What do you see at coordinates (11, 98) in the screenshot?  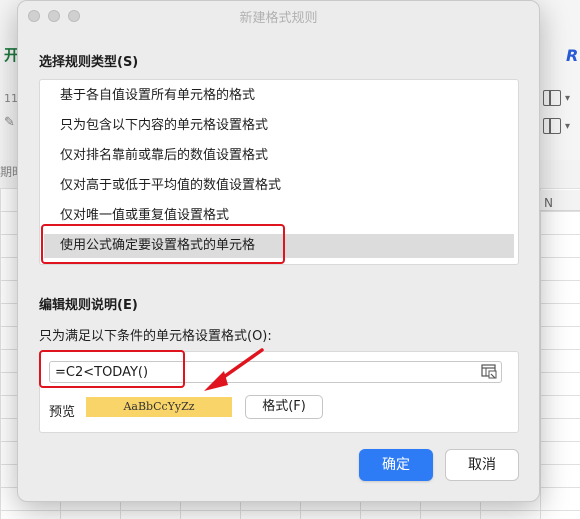 I see `font-size-field: 11` at bounding box center [11, 98].